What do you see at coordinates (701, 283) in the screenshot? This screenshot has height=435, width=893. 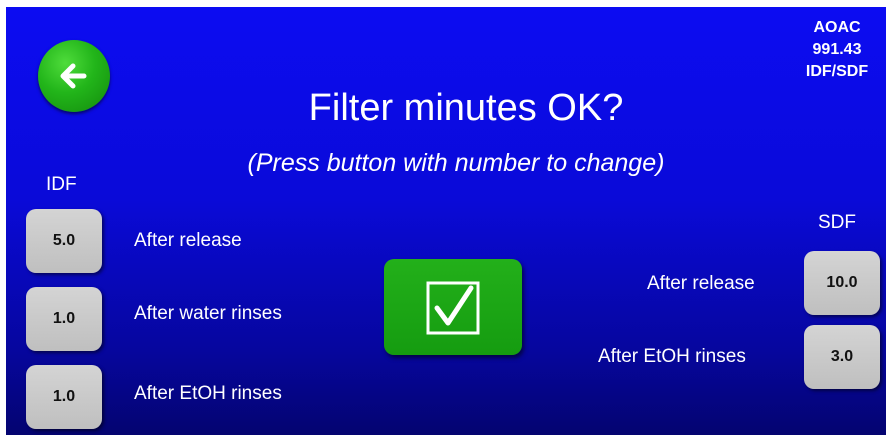 I see `sdf-after-release-label: After release` at bounding box center [701, 283].